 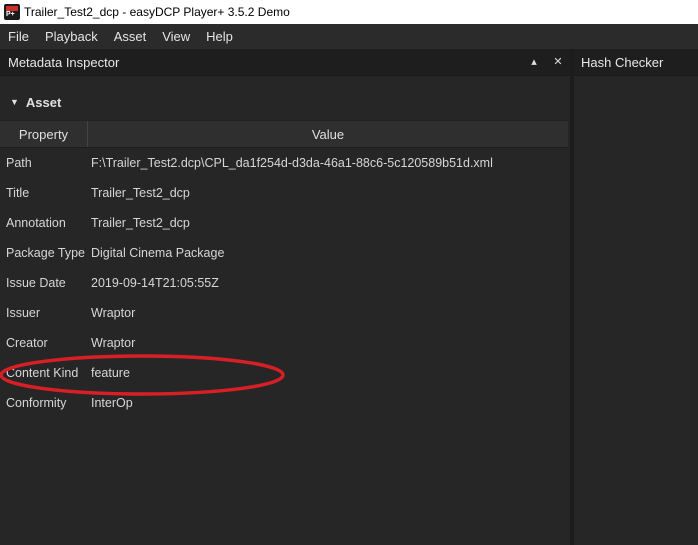 What do you see at coordinates (18, 193) in the screenshot?
I see `property-cell: Title` at bounding box center [18, 193].